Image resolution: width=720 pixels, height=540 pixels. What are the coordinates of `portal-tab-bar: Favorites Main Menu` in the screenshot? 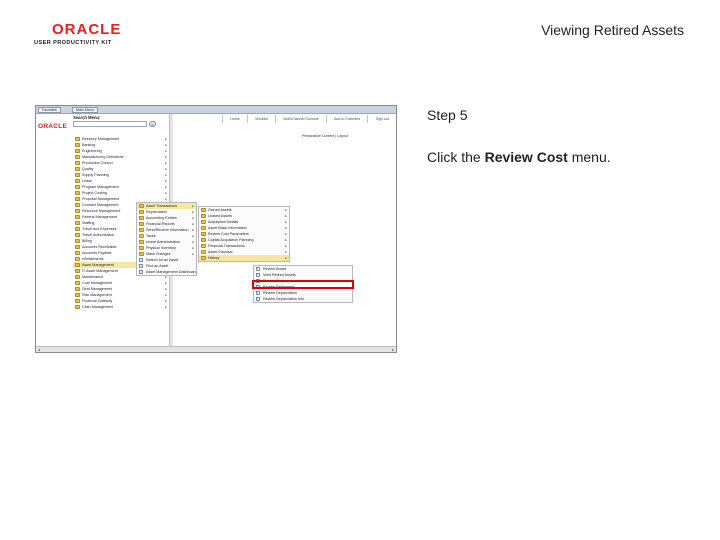 It's located at (216, 110).